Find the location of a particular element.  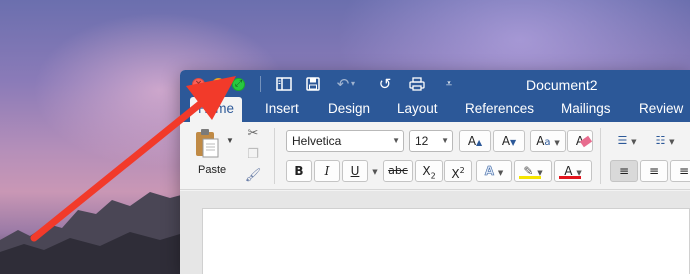

tab-layout: Layout is located at coordinates (417, 109).